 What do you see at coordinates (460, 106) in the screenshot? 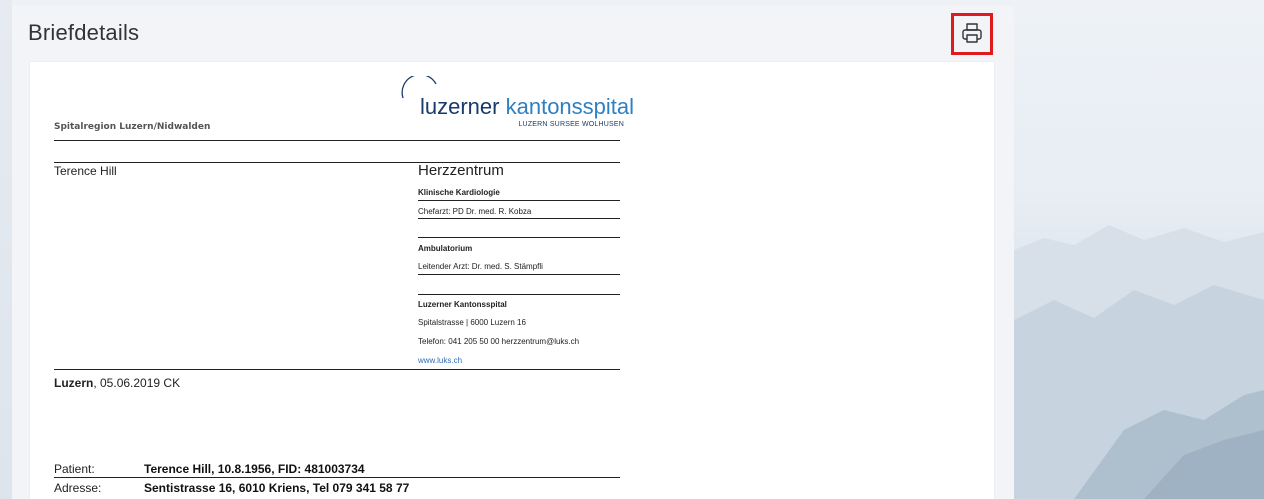
I see `logo-word-1: luzerner` at bounding box center [460, 106].